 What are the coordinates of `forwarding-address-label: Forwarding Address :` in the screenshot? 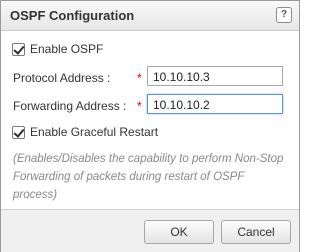 It's located at (70, 106).